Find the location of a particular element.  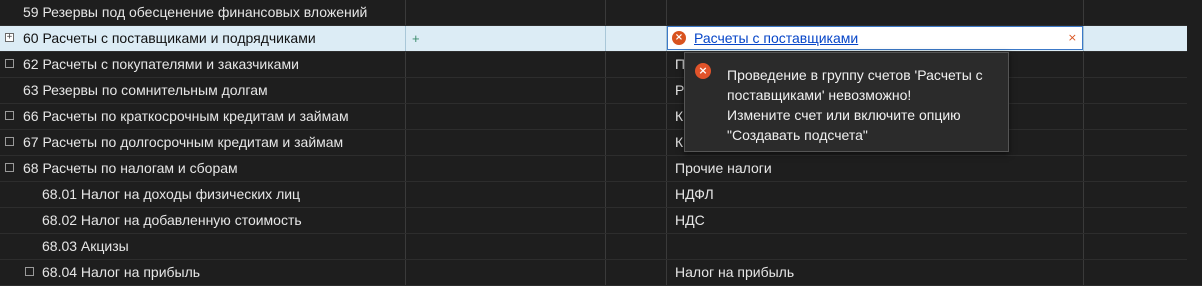

account-cell: 63 Резервы по сомнительным долгам is located at coordinates (203, 90).